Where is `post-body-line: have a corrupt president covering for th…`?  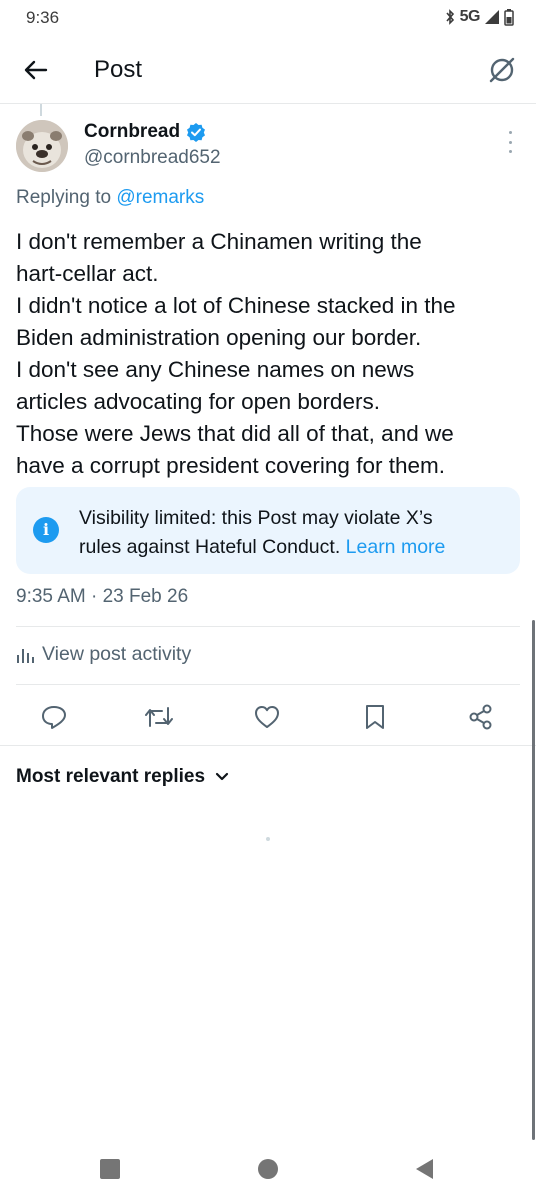 post-body-line: have a corrupt president covering for th… is located at coordinates (230, 465).